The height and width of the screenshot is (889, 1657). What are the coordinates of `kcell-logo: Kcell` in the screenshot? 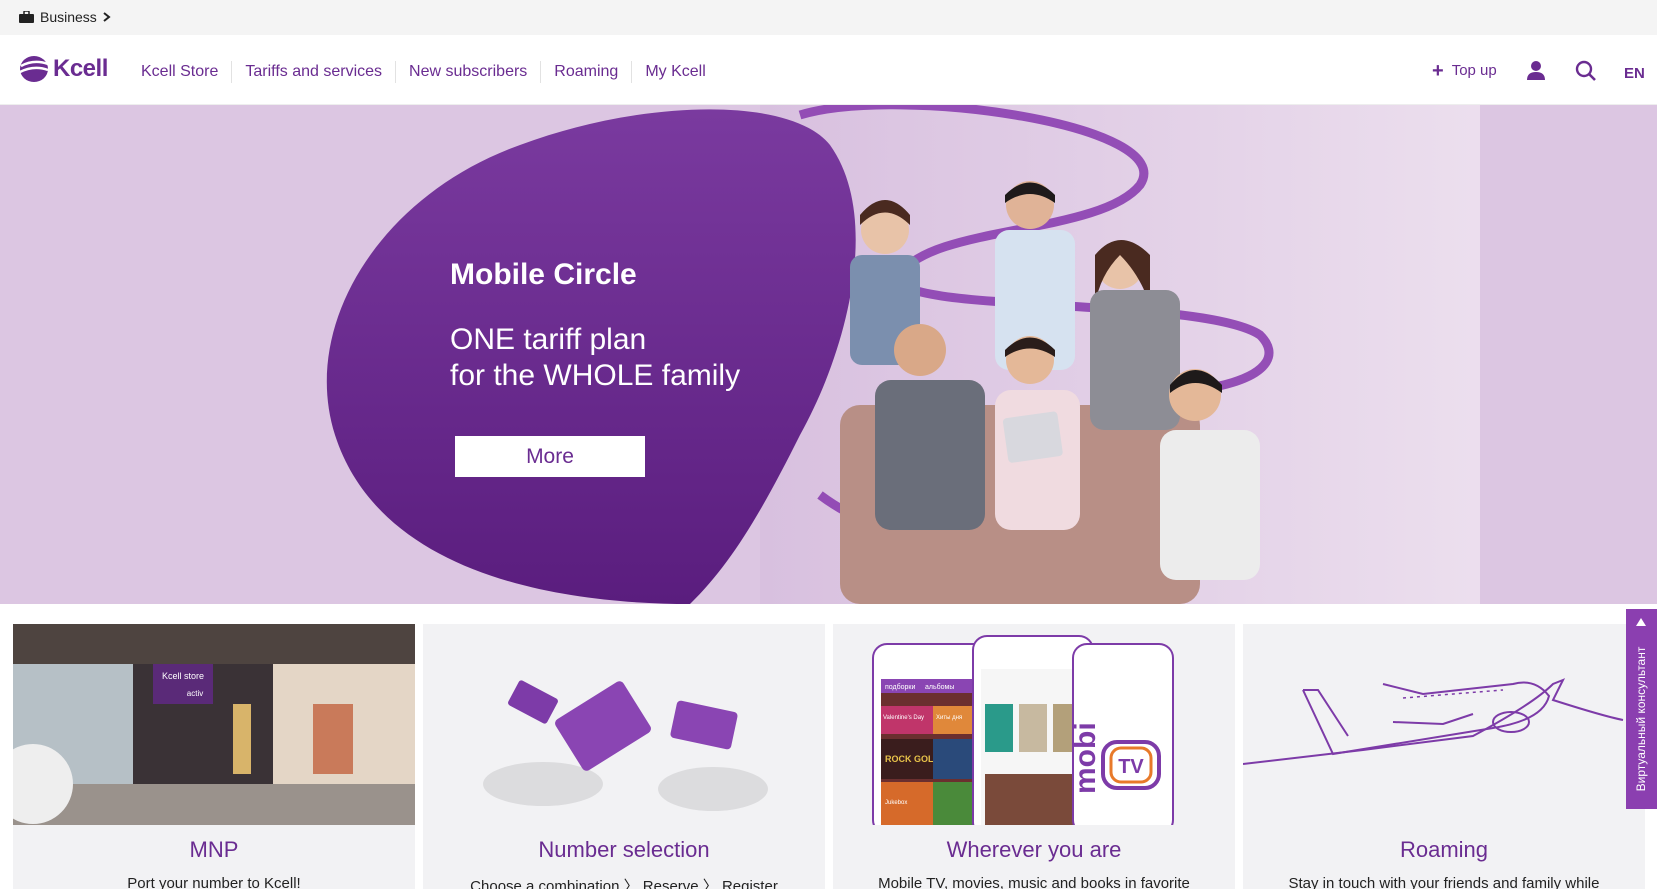 It's located at (63, 69).